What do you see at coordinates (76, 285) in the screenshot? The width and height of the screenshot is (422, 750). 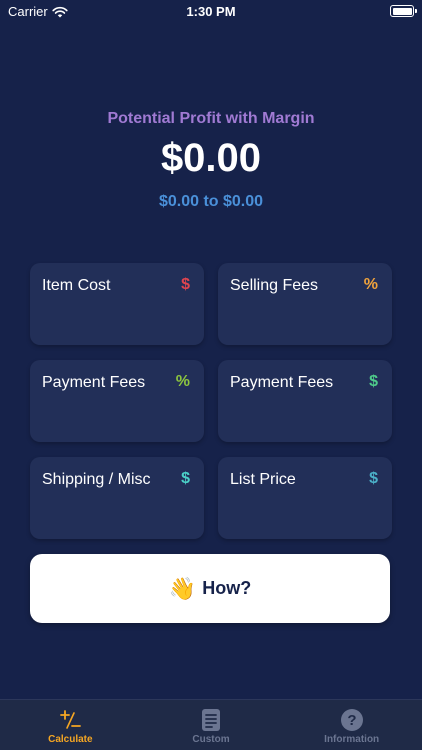 I see `card-label: Item Cost` at bounding box center [76, 285].